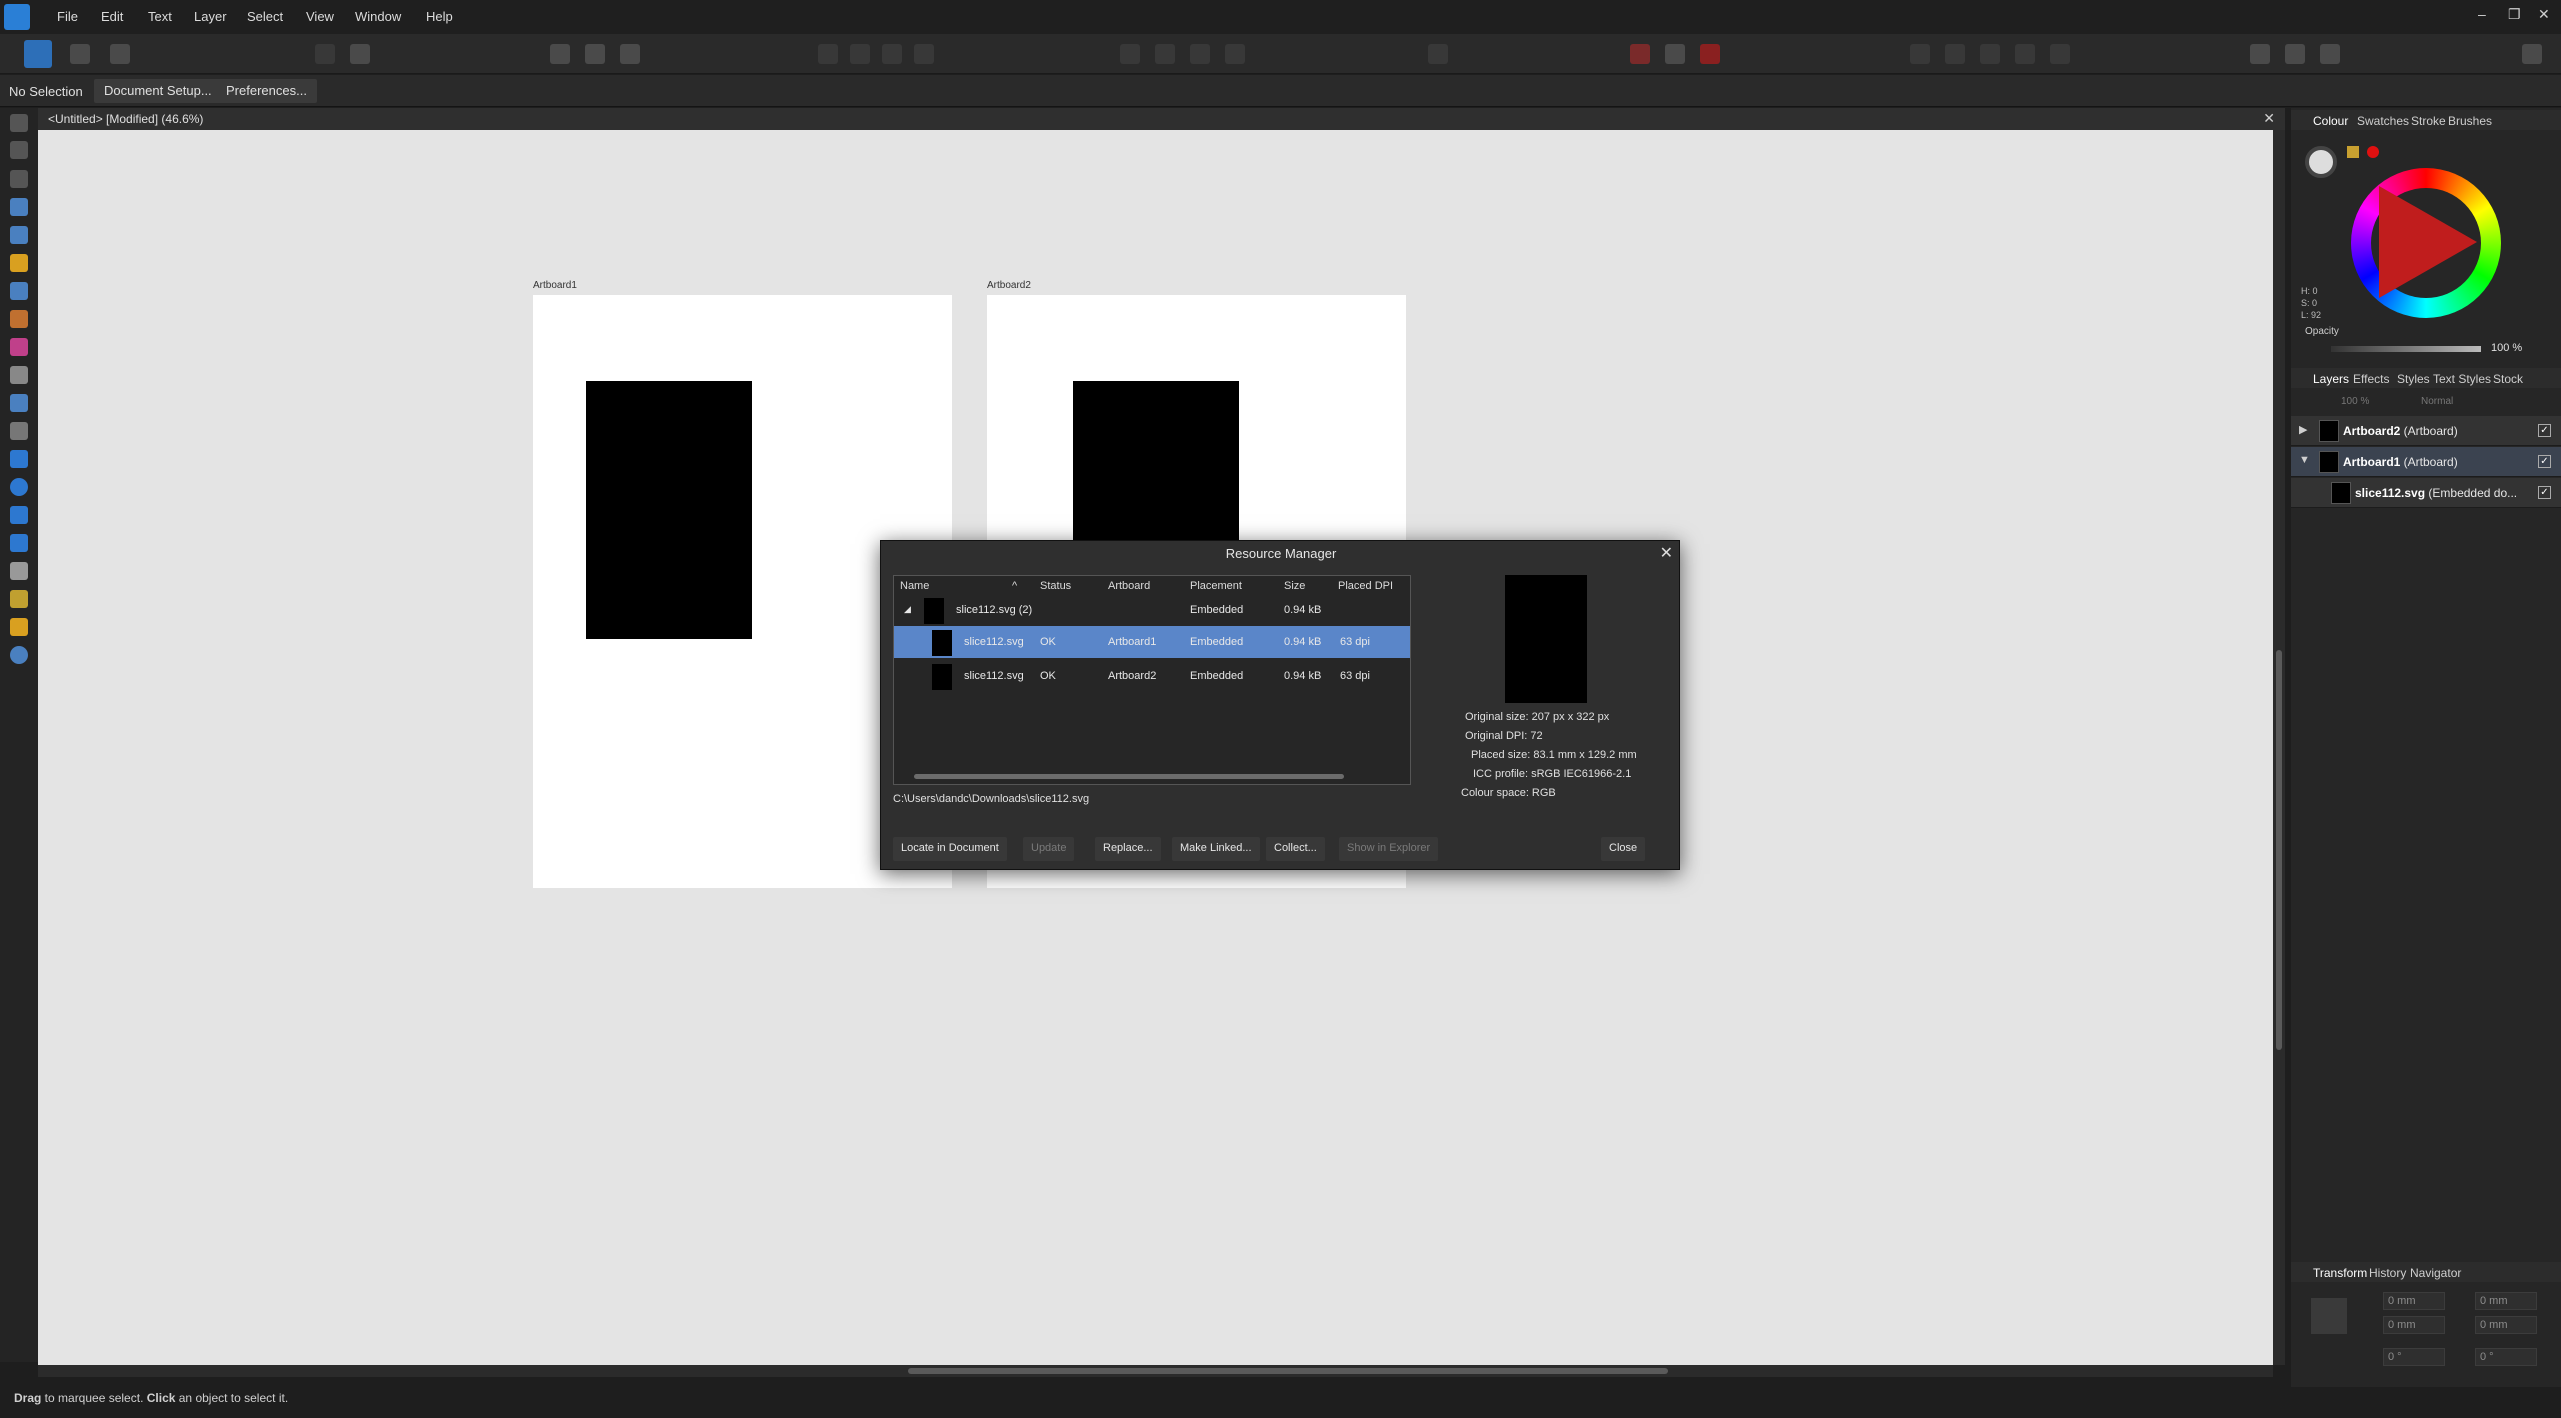 This screenshot has height=1418, width=2561. I want to click on pixel-persona-icon, so click(80, 54).